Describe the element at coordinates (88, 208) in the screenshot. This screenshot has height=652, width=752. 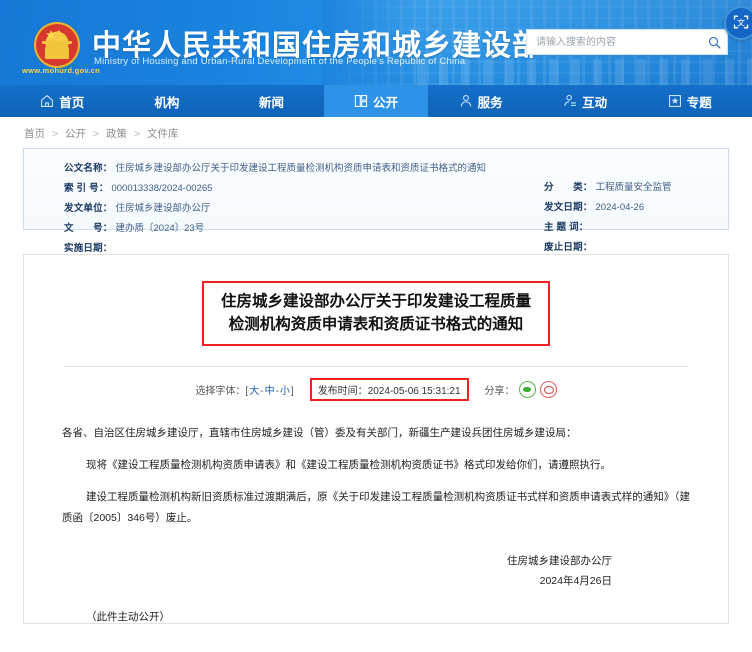
I see `metadata-label: 发文单位：` at that location.